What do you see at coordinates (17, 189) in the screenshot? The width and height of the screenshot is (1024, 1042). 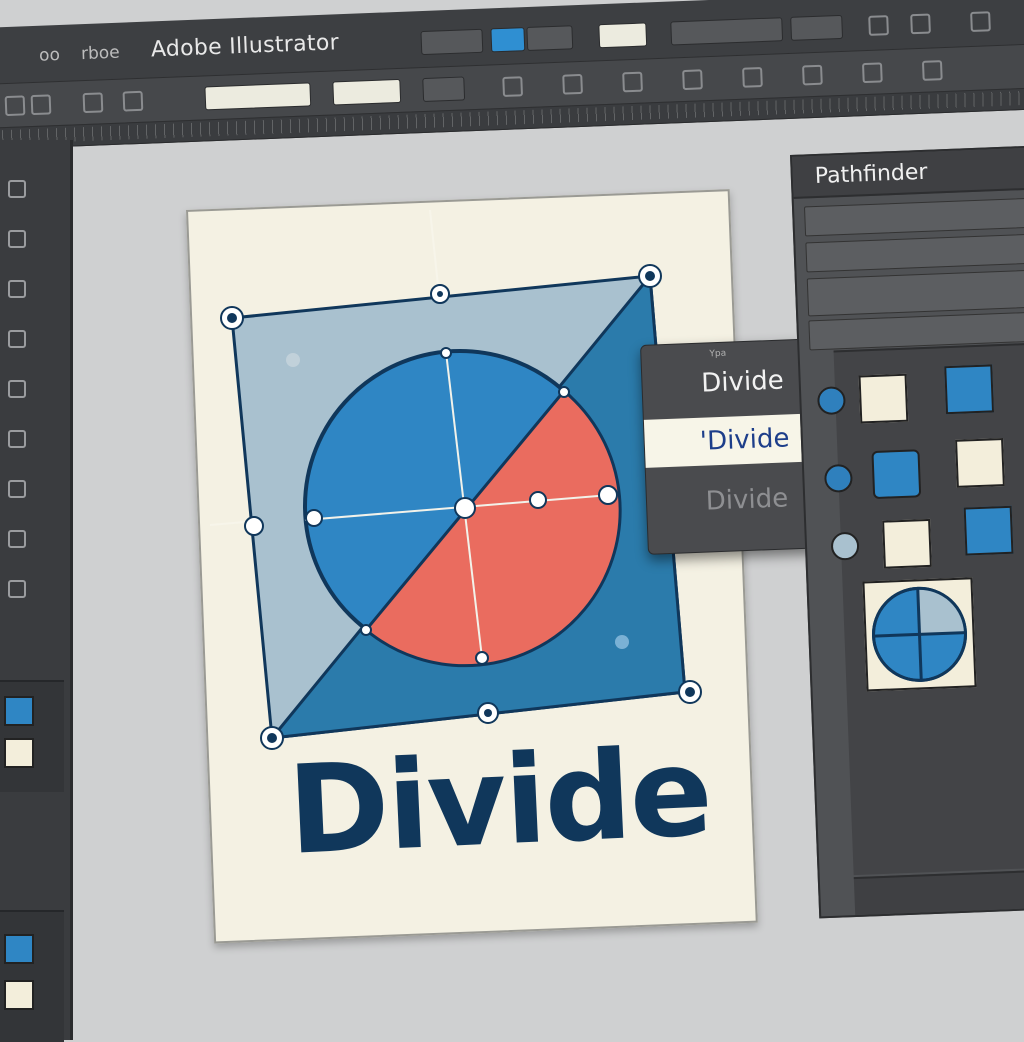 I see `selection-tool-icon` at bounding box center [17, 189].